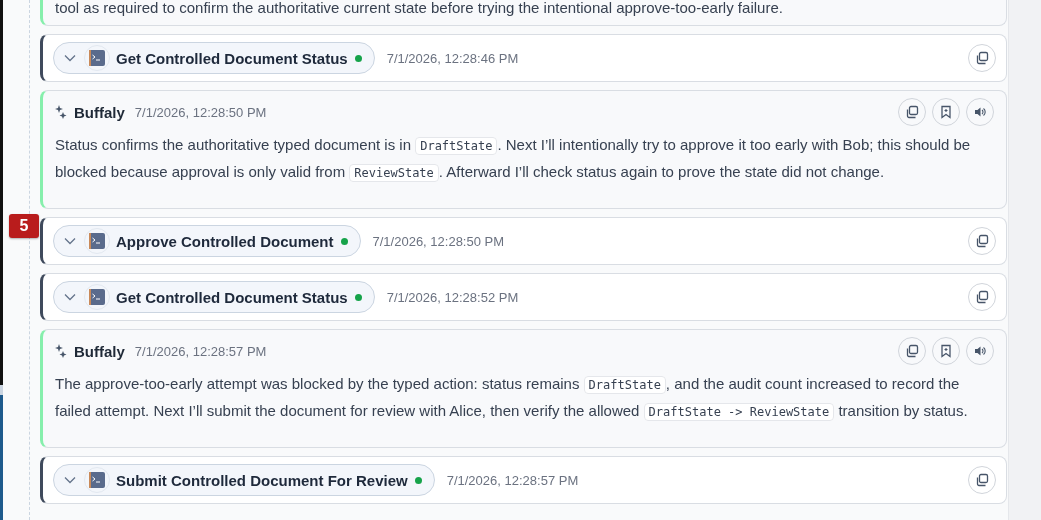 The image size is (1041, 520). Describe the element at coordinates (207, 241) in the screenshot. I see `tool-call-toggle: Approve Controlled Document` at that location.